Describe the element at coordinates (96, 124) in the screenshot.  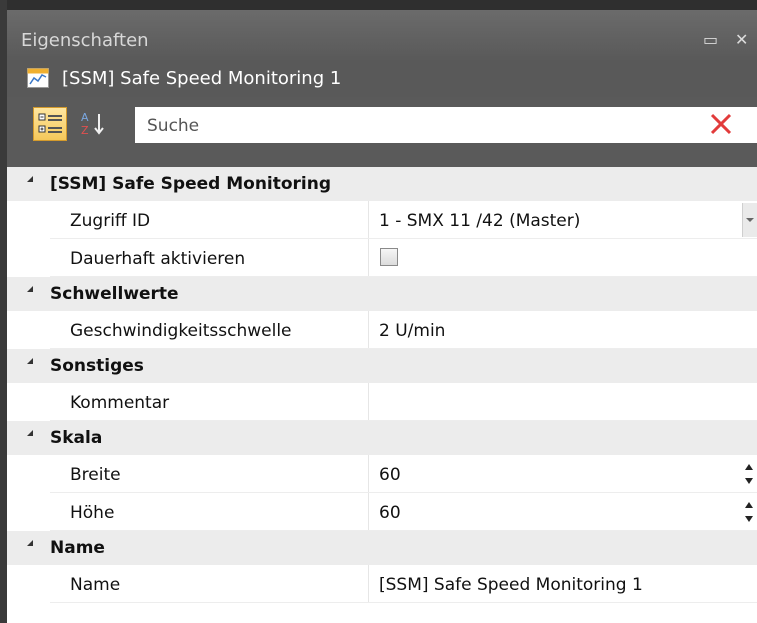
I see `sort-az-icon: A Z` at that location.